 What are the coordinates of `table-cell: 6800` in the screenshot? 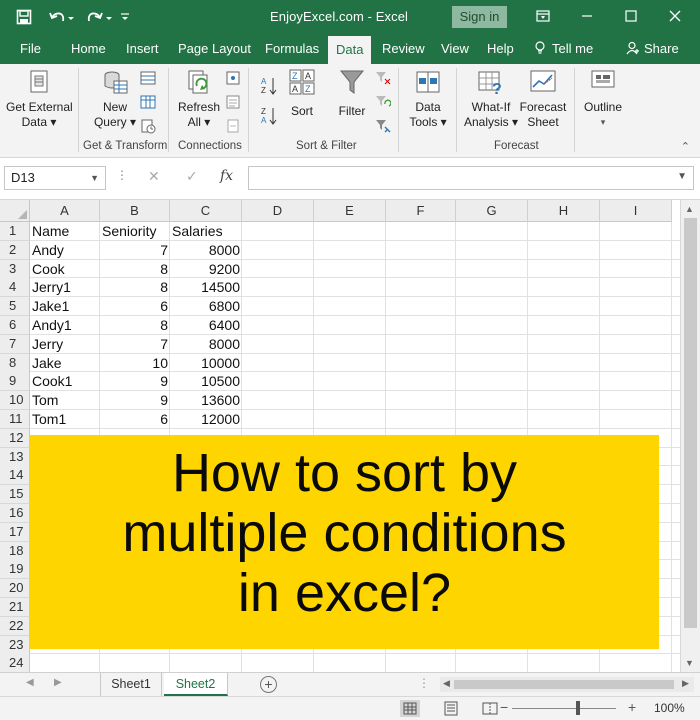 It's located at (206, 306).